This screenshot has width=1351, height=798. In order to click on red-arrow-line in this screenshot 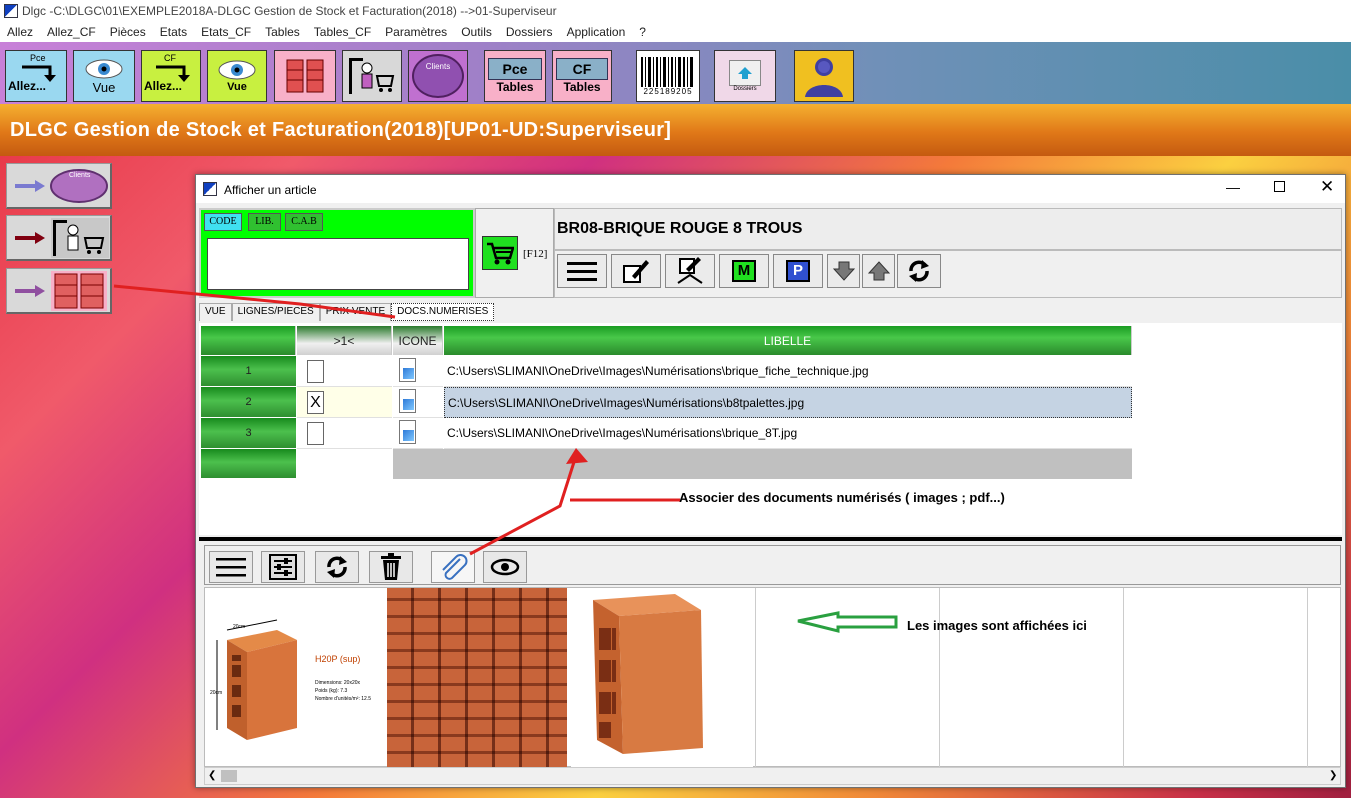, I will do `click(522, 508)`.